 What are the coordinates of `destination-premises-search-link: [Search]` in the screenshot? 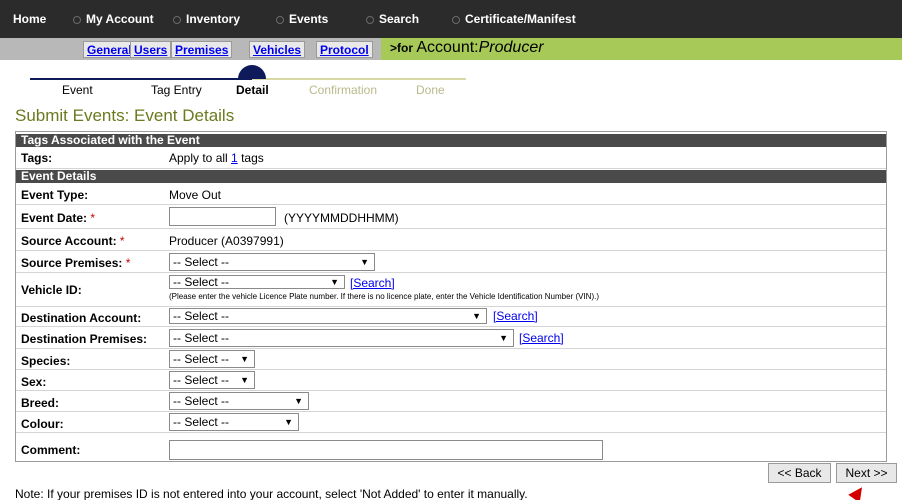 It's located at (541, 338).